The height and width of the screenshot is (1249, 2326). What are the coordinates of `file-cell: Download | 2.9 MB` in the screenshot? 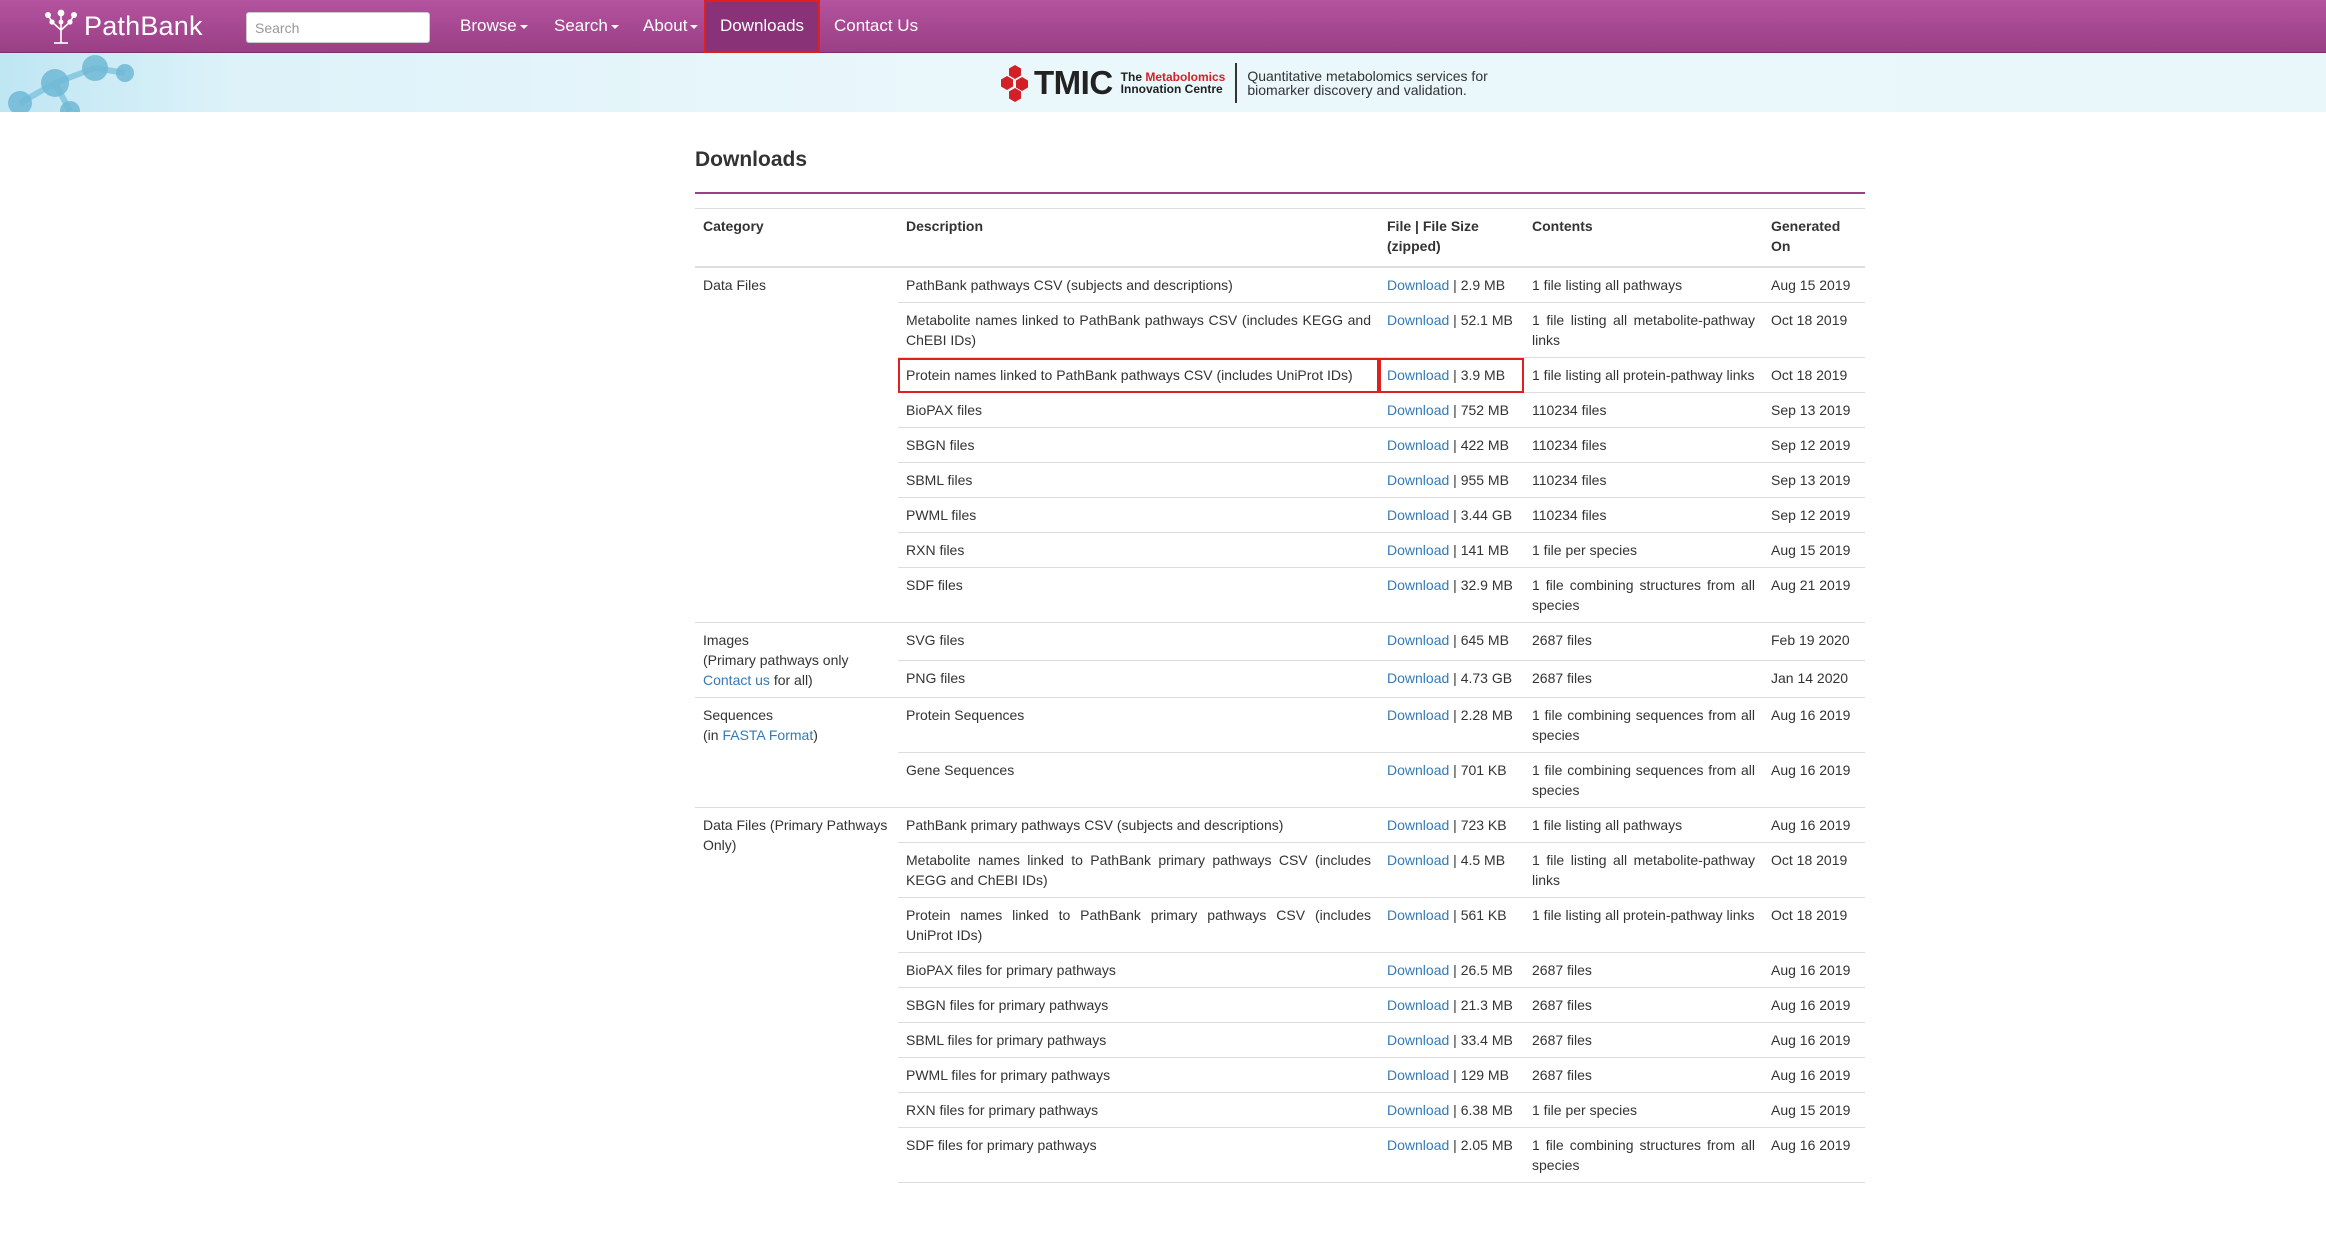 It's located at (1451, 284).